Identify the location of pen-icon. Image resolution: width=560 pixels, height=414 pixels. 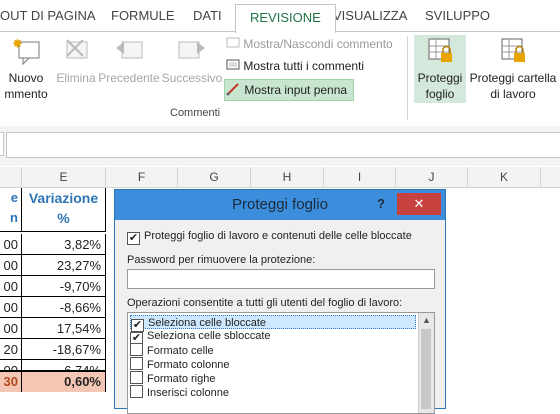
(232, 89).